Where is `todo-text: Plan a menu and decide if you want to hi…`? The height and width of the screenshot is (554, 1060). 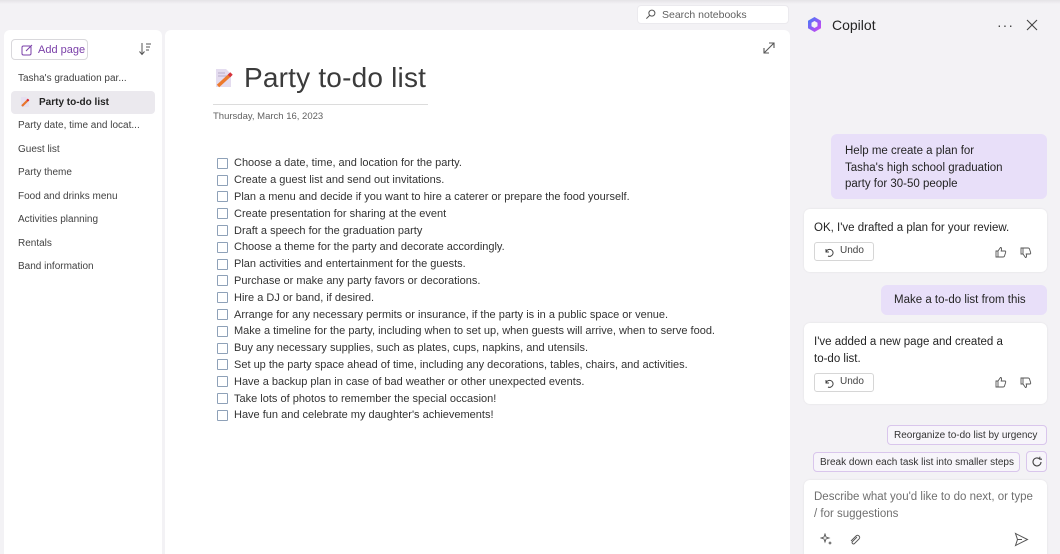
todo-text: Plan a menu and decide if you want to hi… is located at coordinates (432, 197).